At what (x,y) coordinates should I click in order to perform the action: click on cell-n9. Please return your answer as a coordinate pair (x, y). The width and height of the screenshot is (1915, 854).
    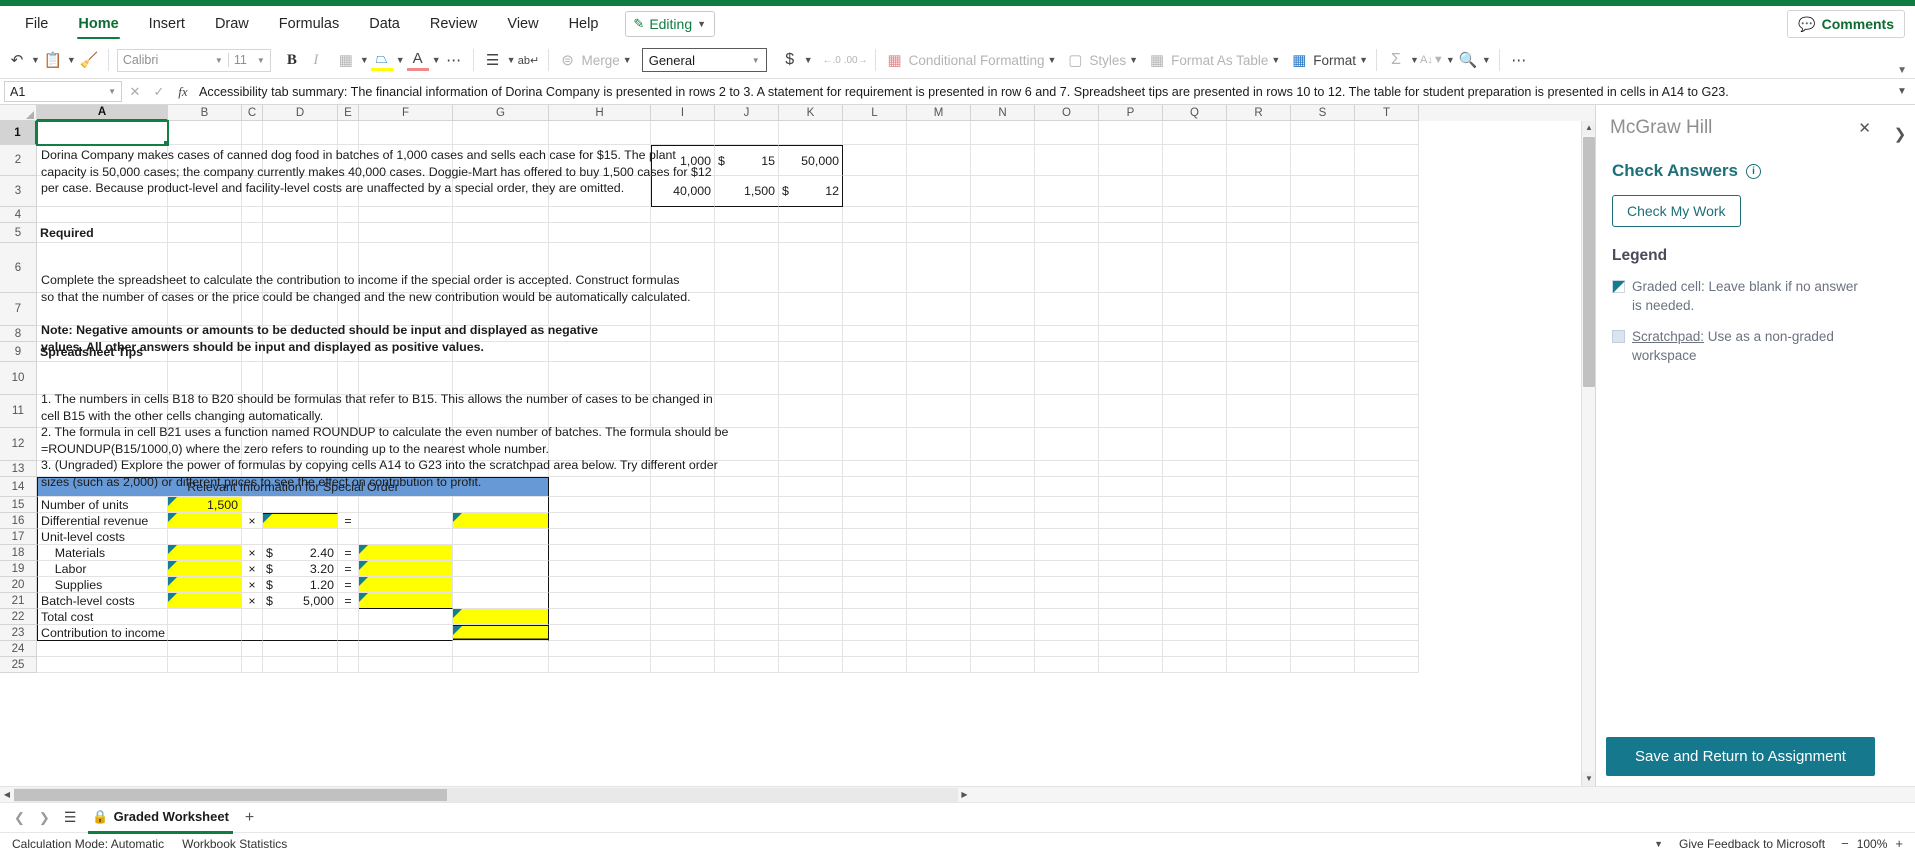
    Looking at the image, I should click on (1003, 352).